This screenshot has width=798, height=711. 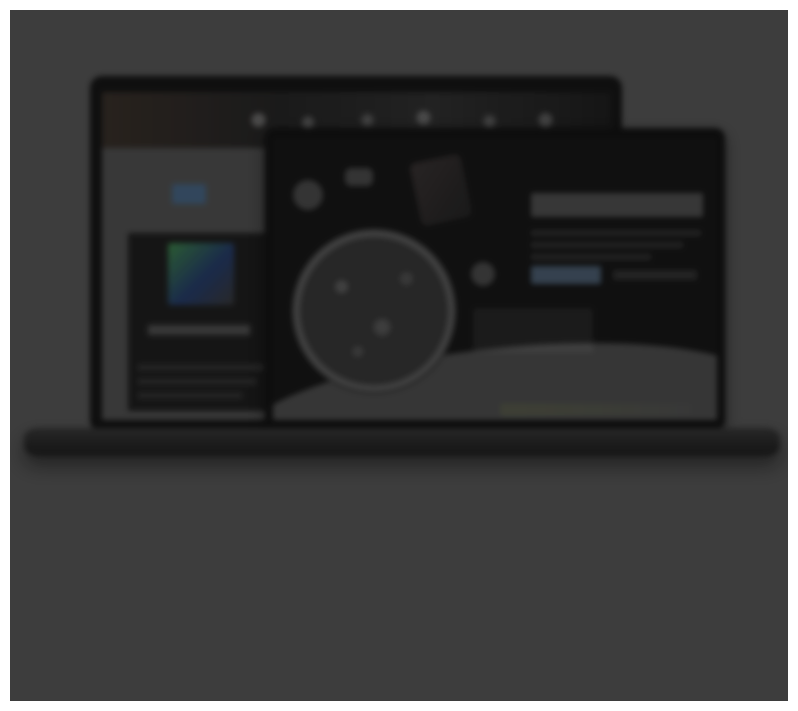 What do you see at coordinates (617, 205) in the screenshot?
I see `hero-title` at bounding box center [617, 205].